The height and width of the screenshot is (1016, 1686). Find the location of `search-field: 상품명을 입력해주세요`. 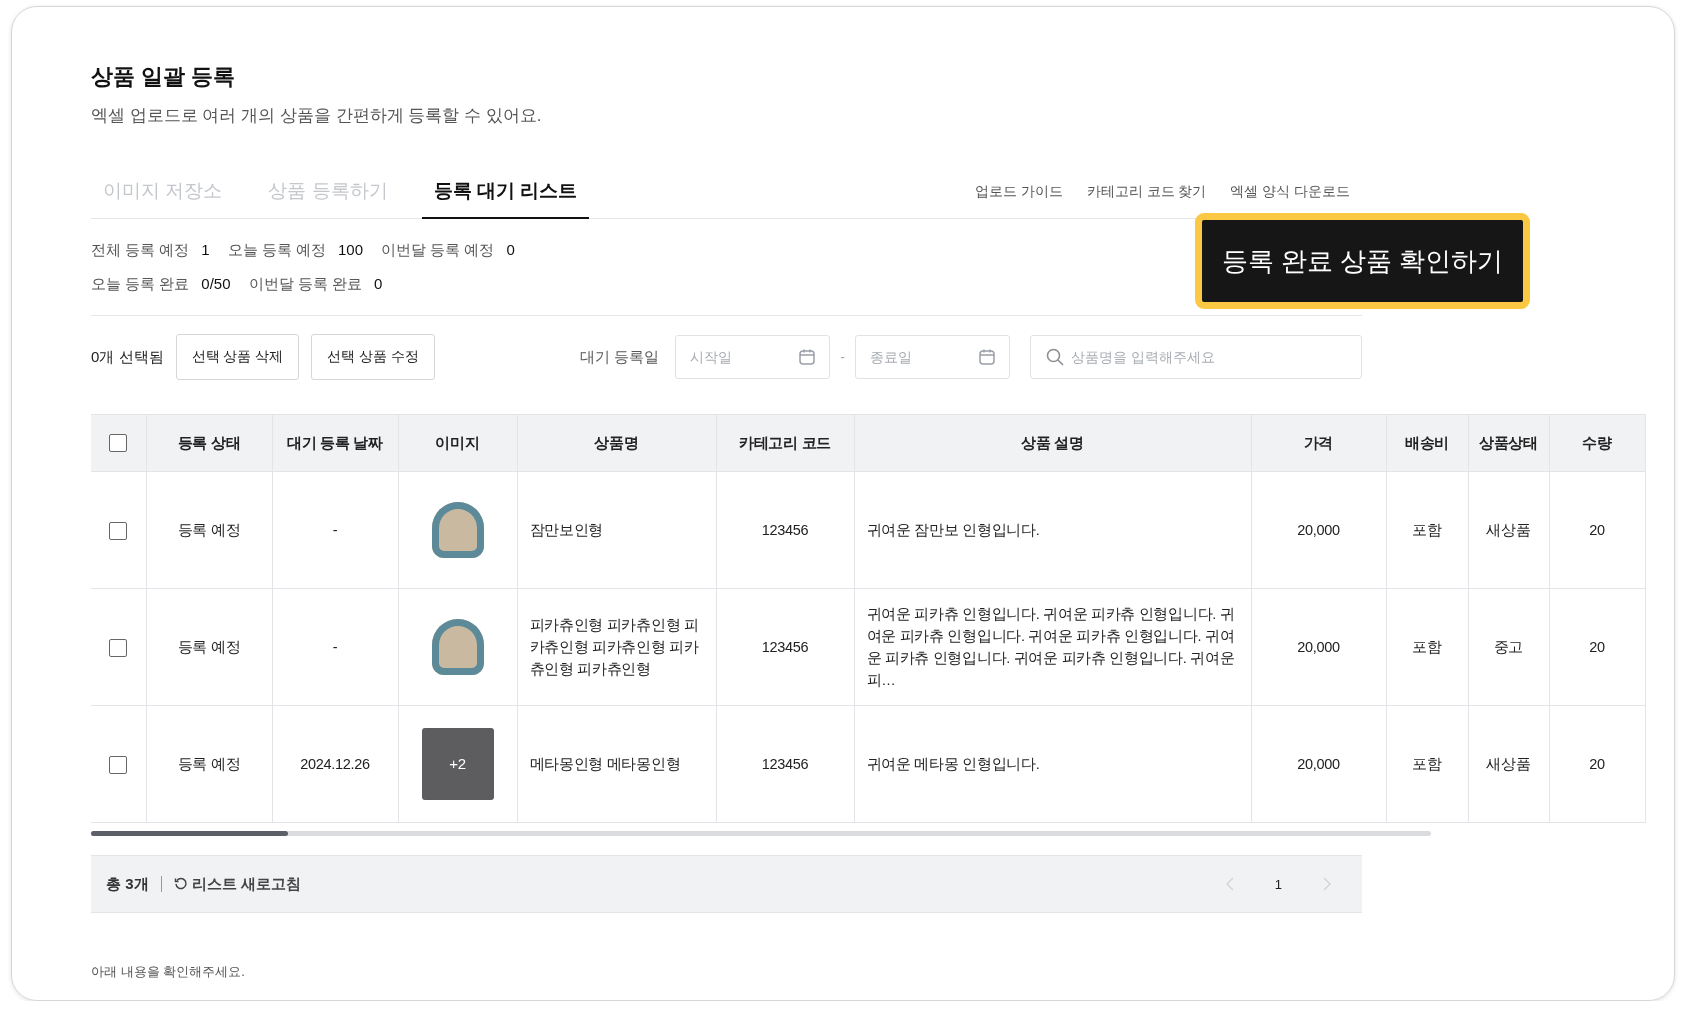

search-field: 상품명을 입력해주세요 is located at coordinates (1196, 357).